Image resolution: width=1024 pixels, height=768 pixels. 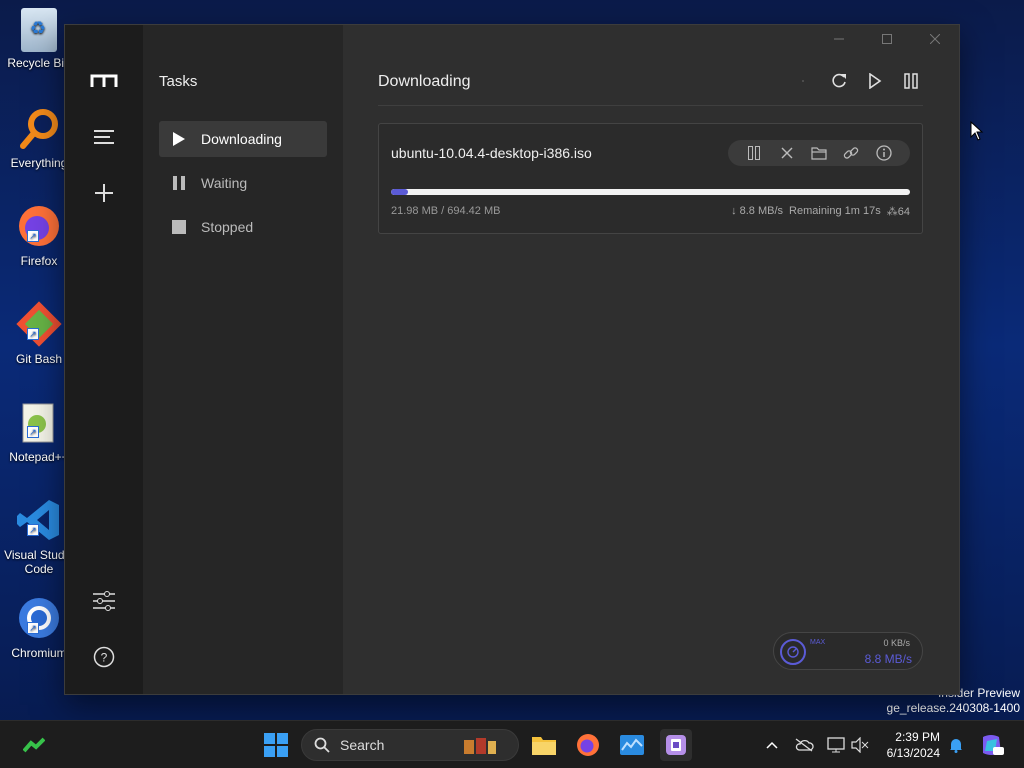 I want to click on monitor-icon, so click(x=836, y=745).